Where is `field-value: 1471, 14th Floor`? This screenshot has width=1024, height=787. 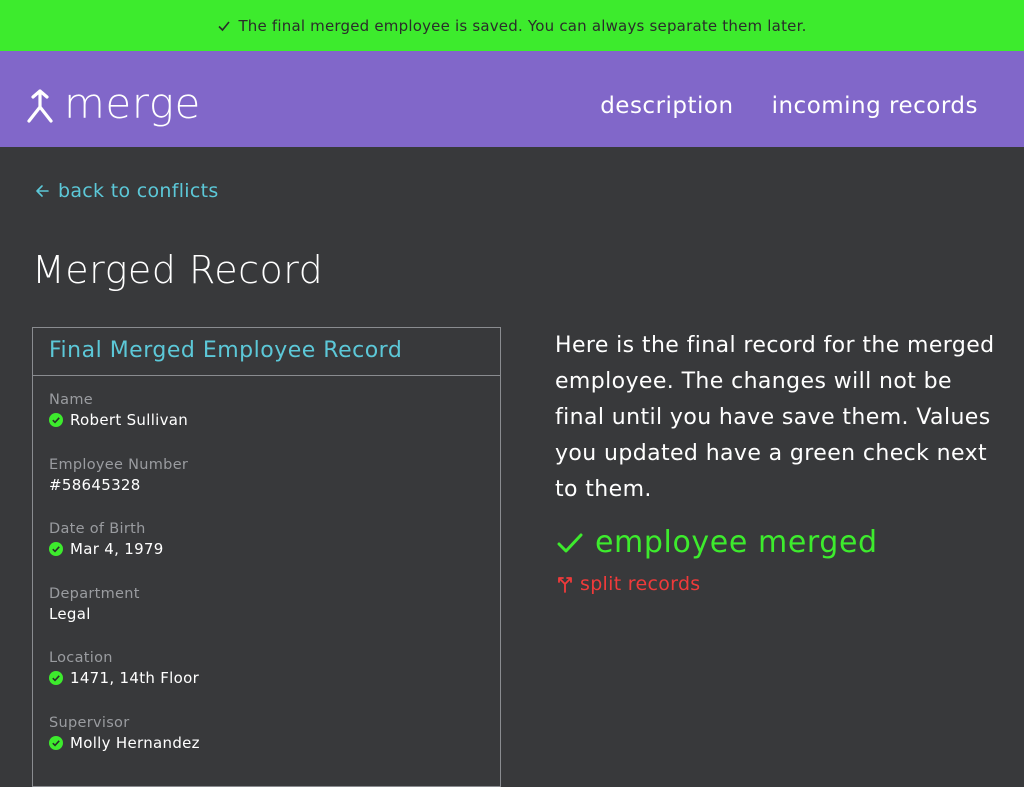 field-value: 1471, 14th Floor is located at coordinates (124, 678).